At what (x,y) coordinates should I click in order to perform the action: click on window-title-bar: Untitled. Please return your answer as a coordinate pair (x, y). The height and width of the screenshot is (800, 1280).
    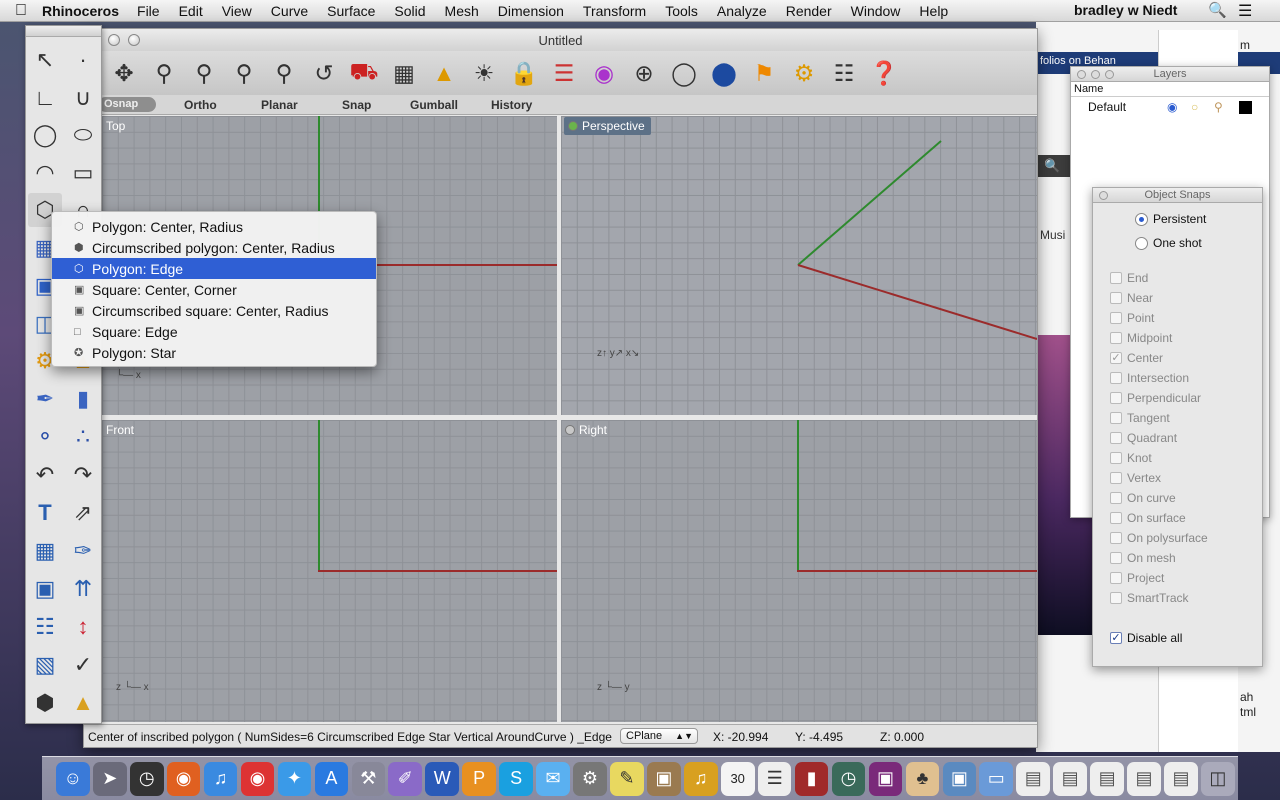
    Looking at the image, I should click on (560, 40).